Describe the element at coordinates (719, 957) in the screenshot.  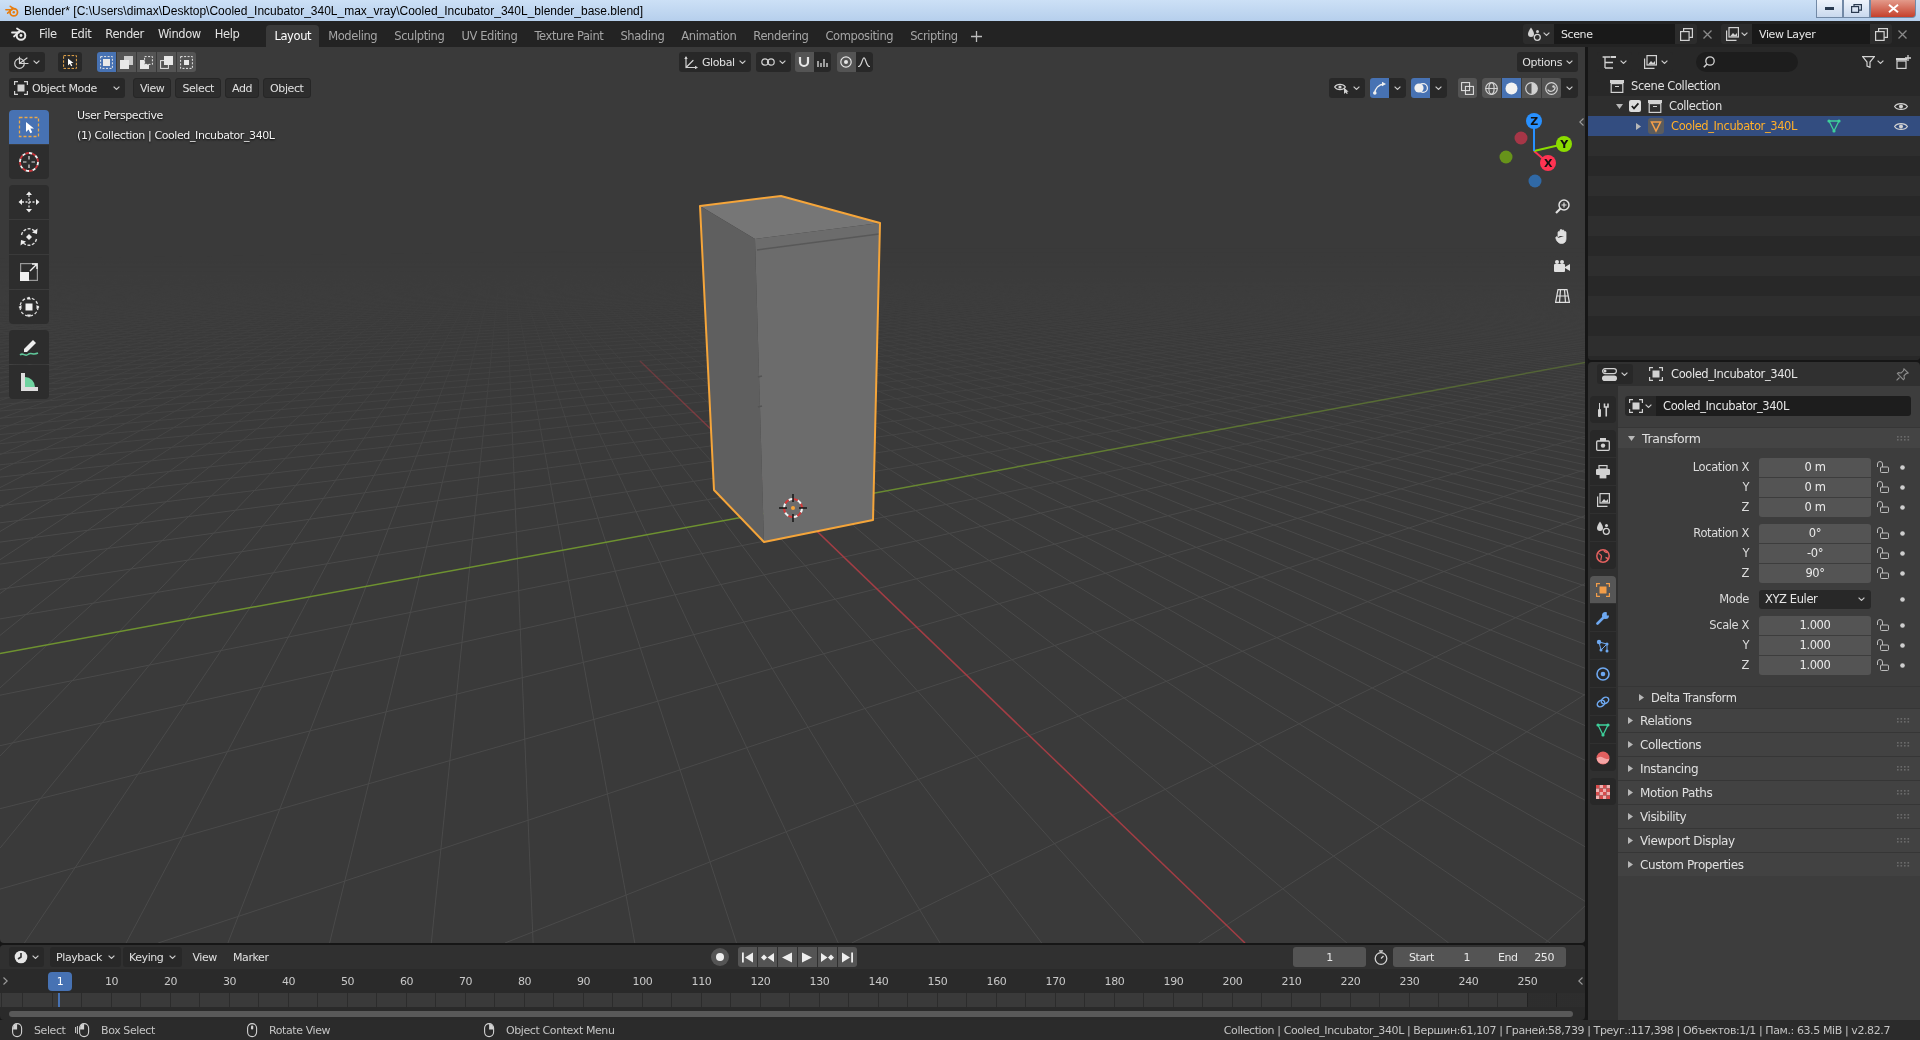
I see `auto-keying-button` at that location.